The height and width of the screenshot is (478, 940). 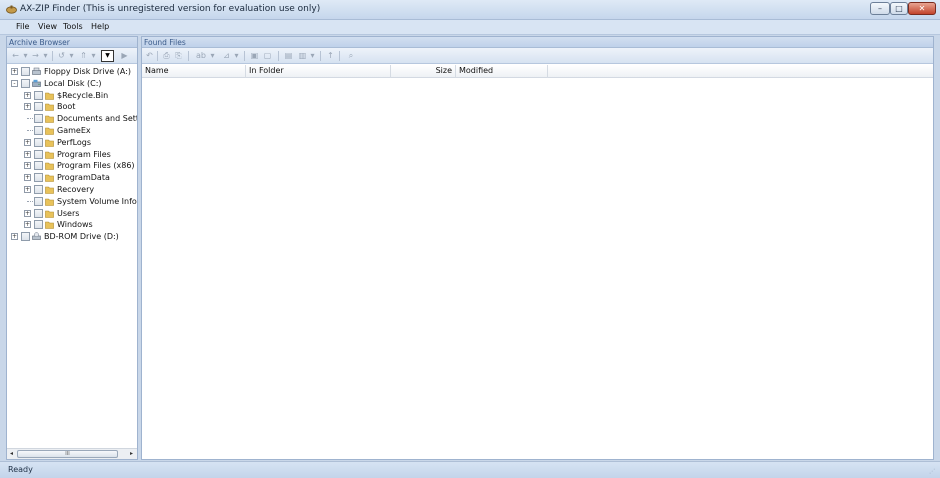 I want to click on back-dropdown-icon: ▾, so click(x=25, y=55).